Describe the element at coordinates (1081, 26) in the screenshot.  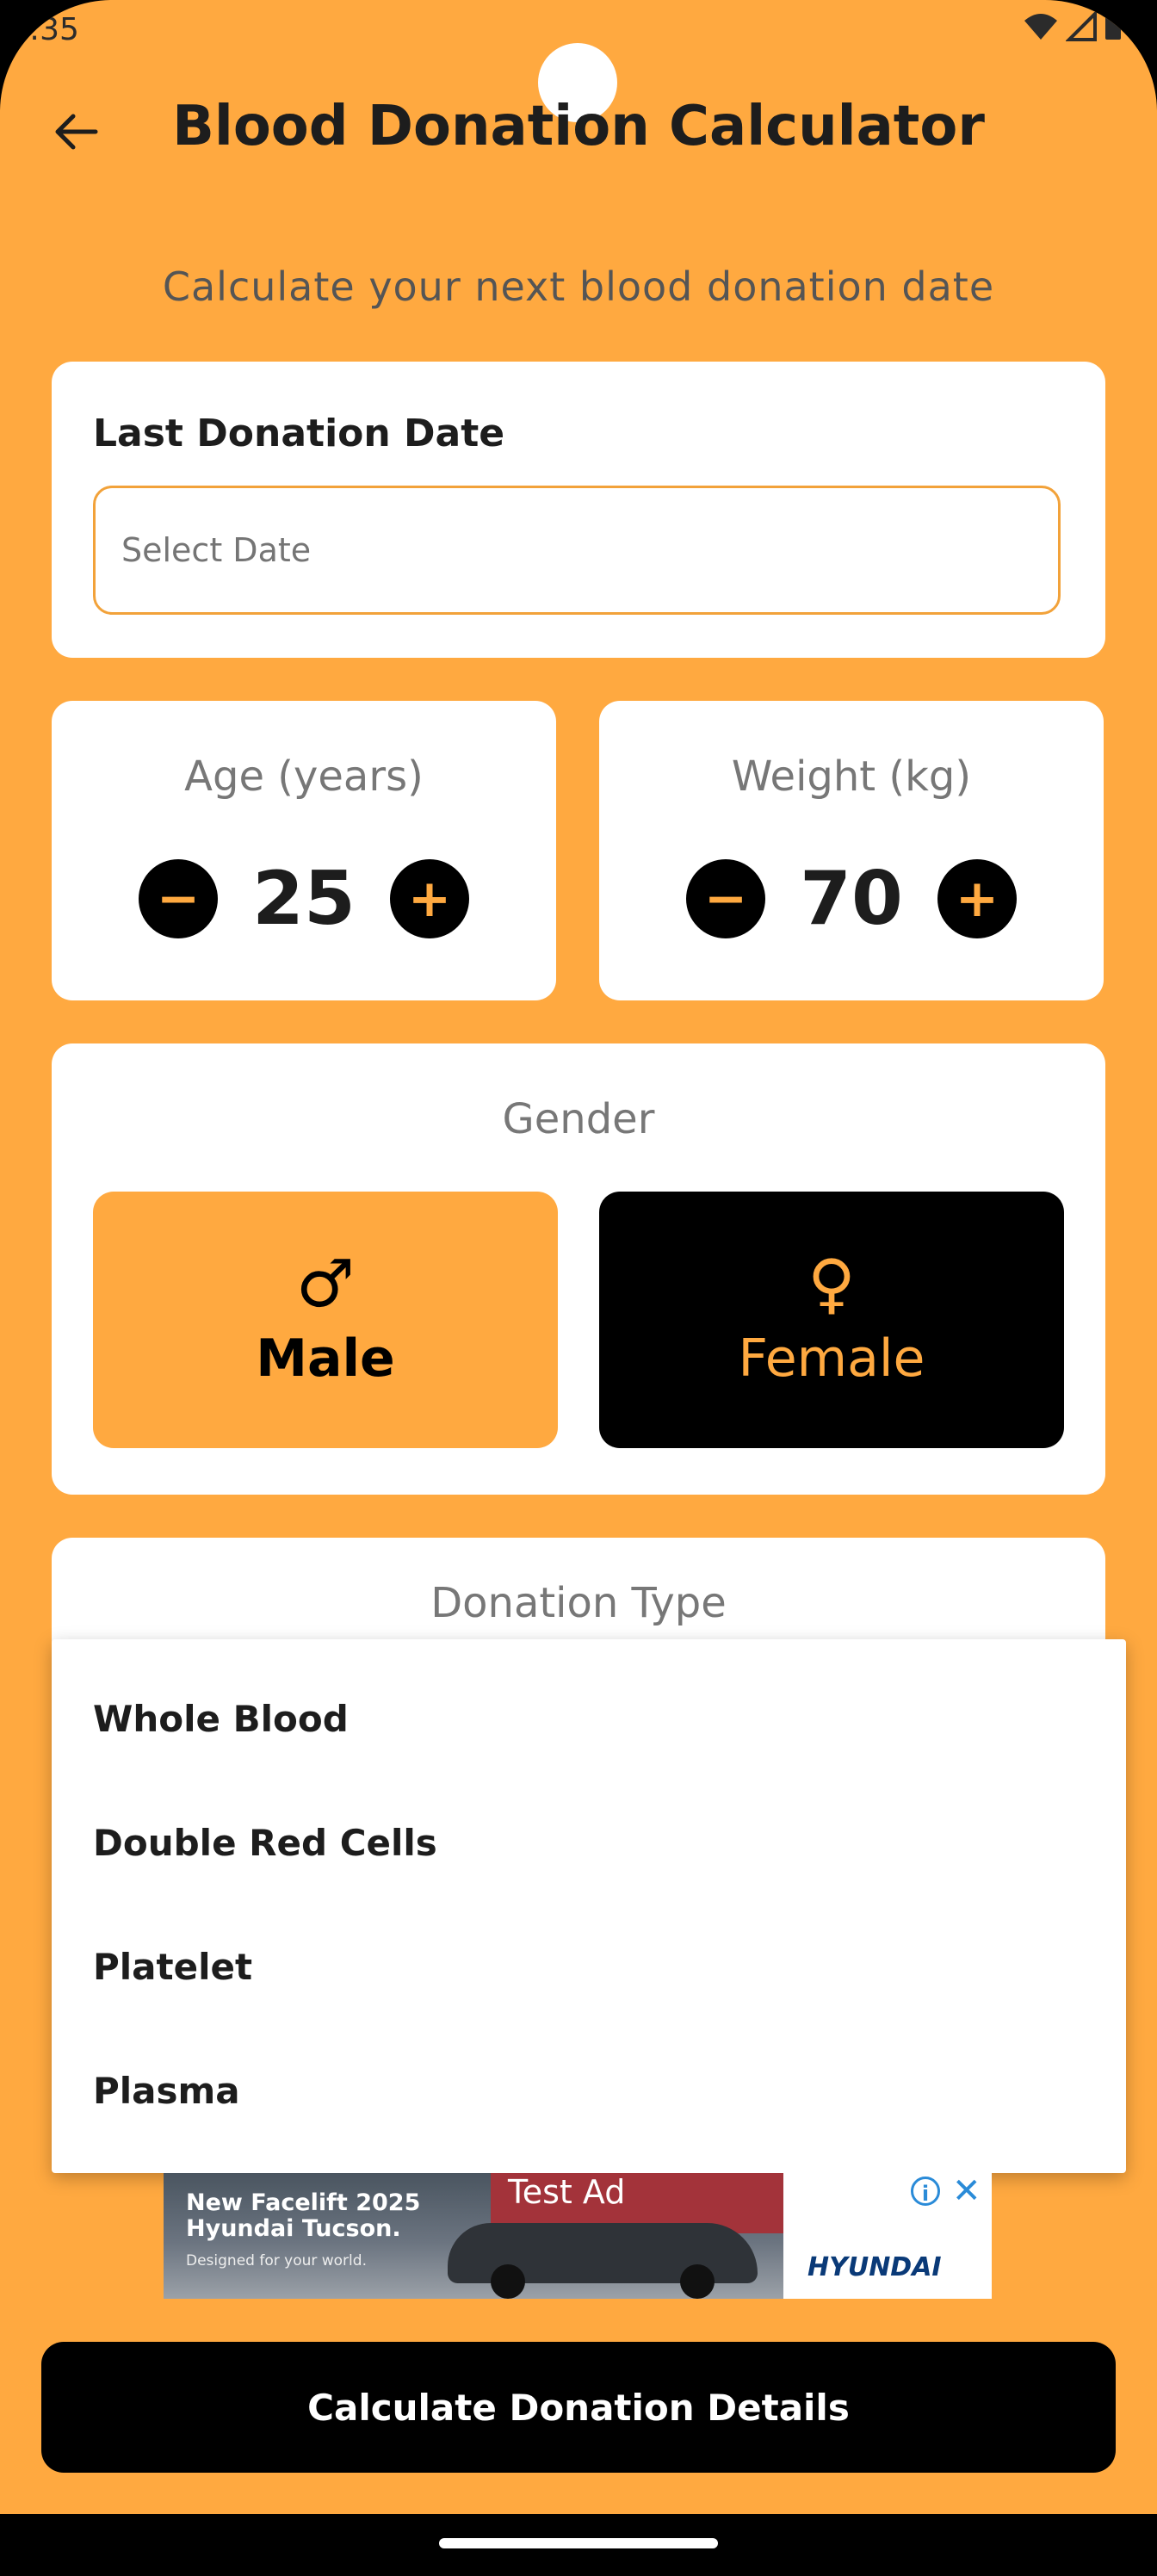
I see `signal-icon` at that location.